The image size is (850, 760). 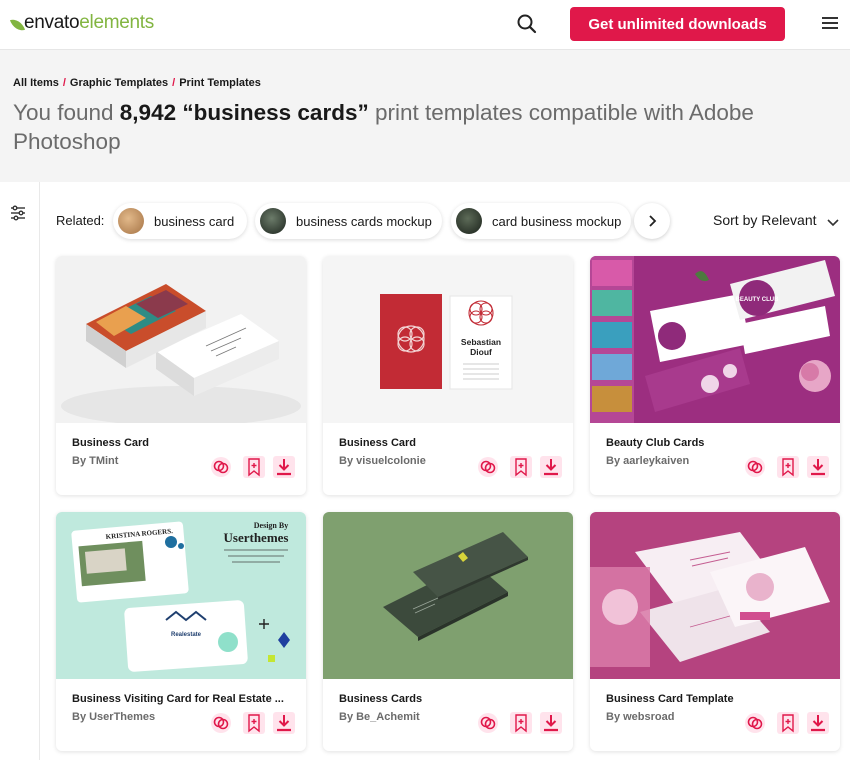 I want to click on item-title: Business Card Template, so click(x=713, y=699).